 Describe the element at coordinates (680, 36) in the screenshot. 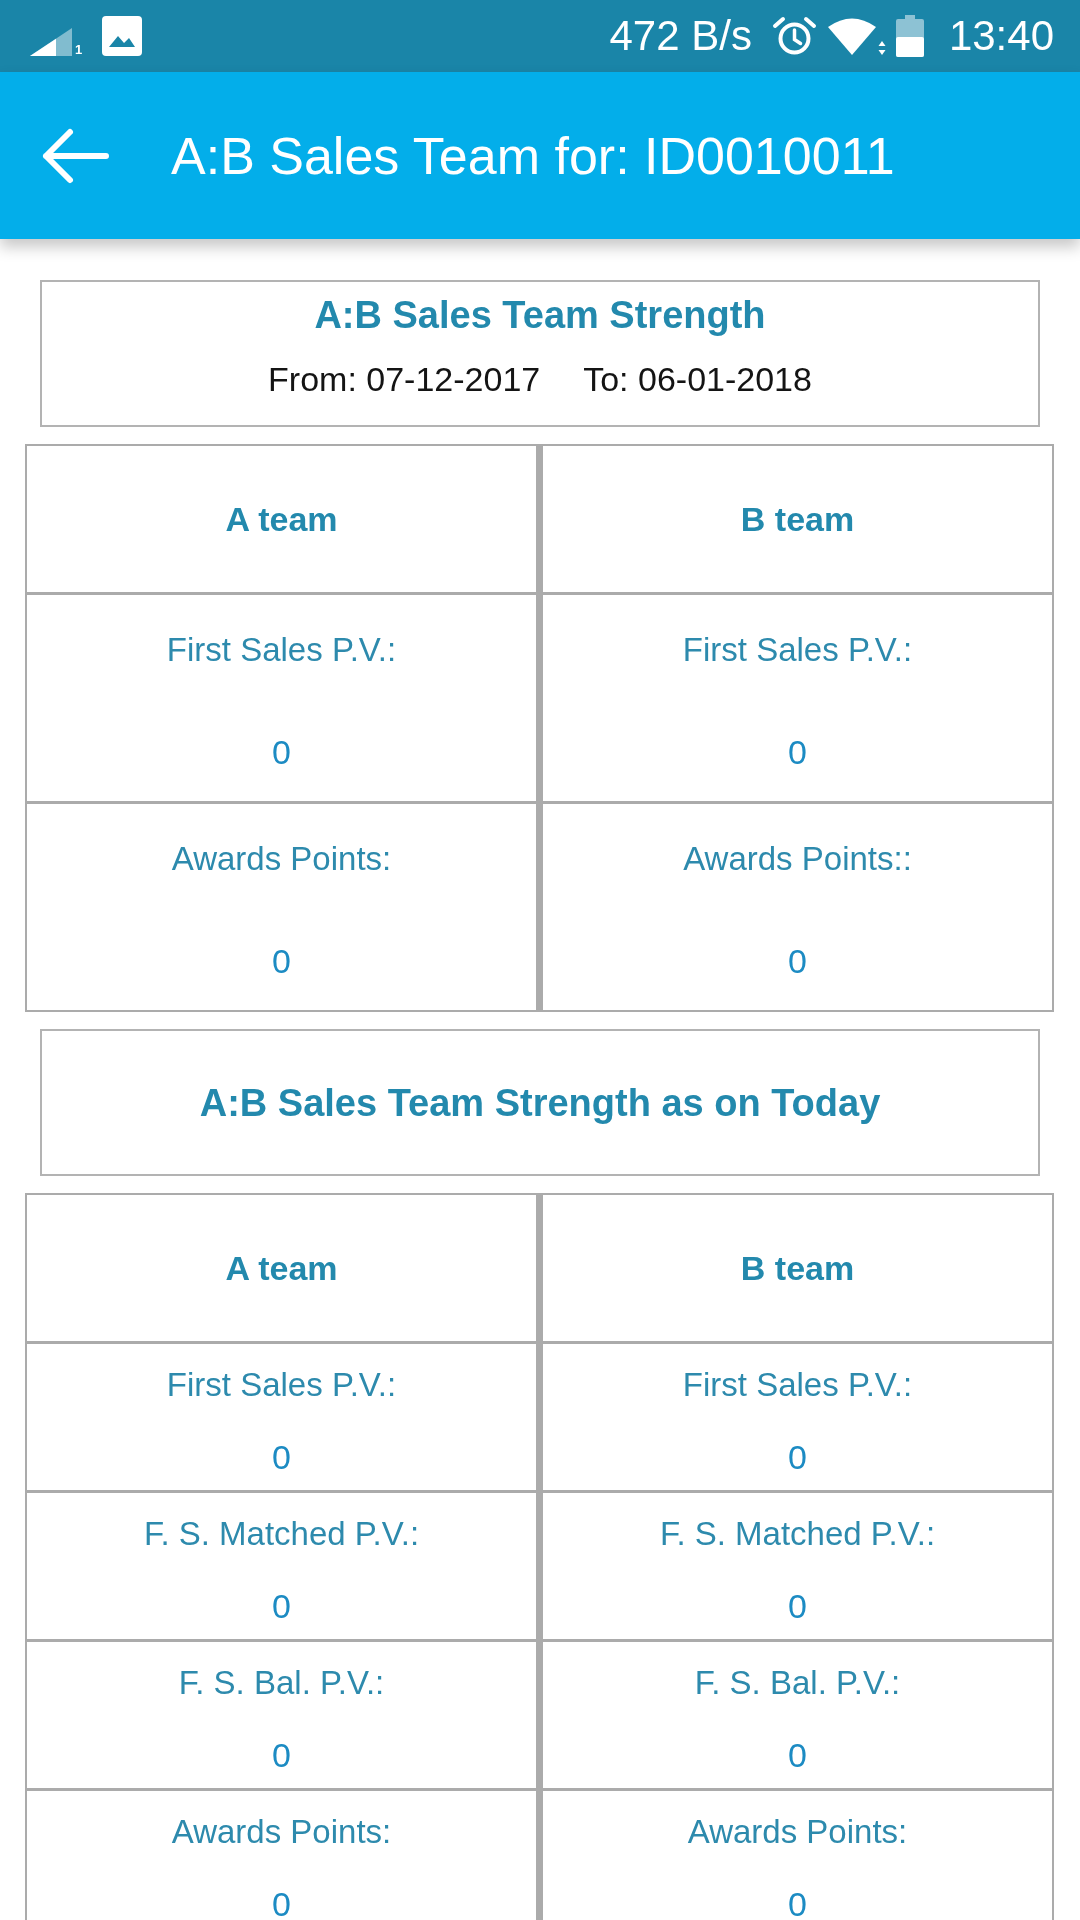

I see `network-speed: 472 B/s` at that location.